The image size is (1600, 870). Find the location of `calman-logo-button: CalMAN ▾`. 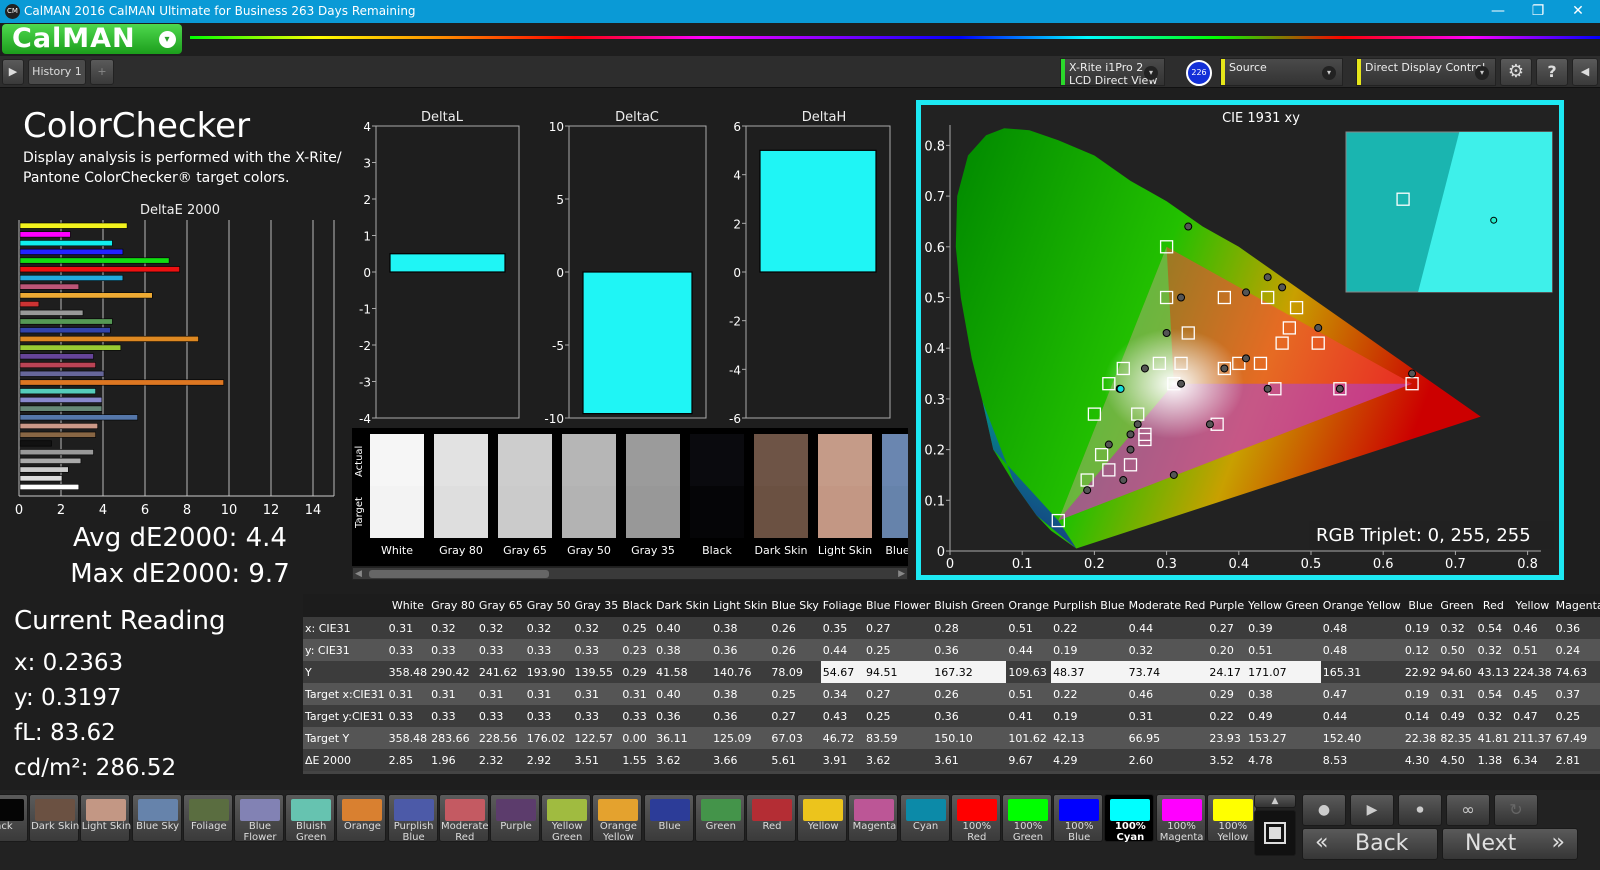

calman-logo-button: CalMAN ▾ is located at coordinates (92, 39).